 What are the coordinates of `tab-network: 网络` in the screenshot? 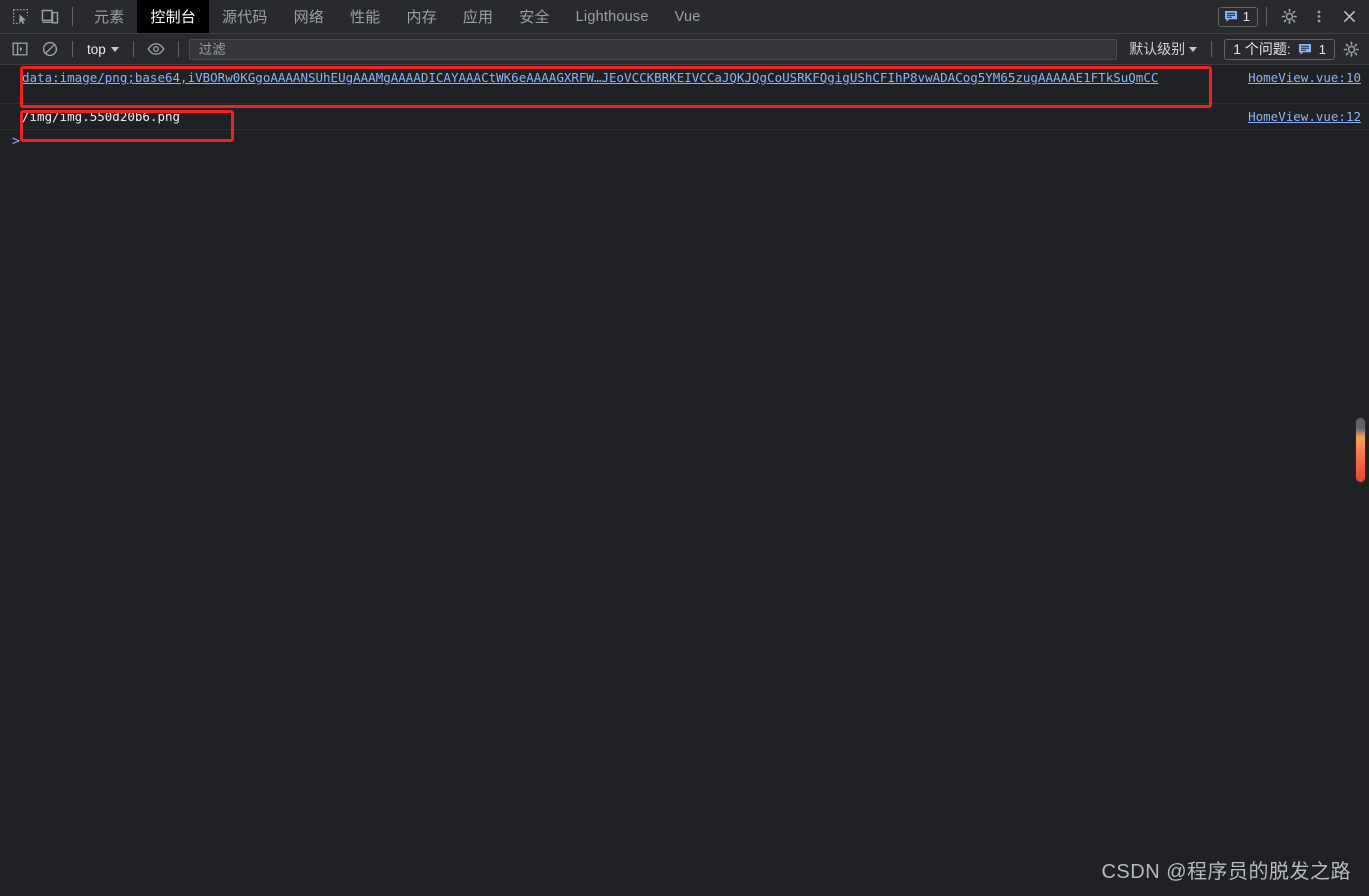 It's located at (309, 16).